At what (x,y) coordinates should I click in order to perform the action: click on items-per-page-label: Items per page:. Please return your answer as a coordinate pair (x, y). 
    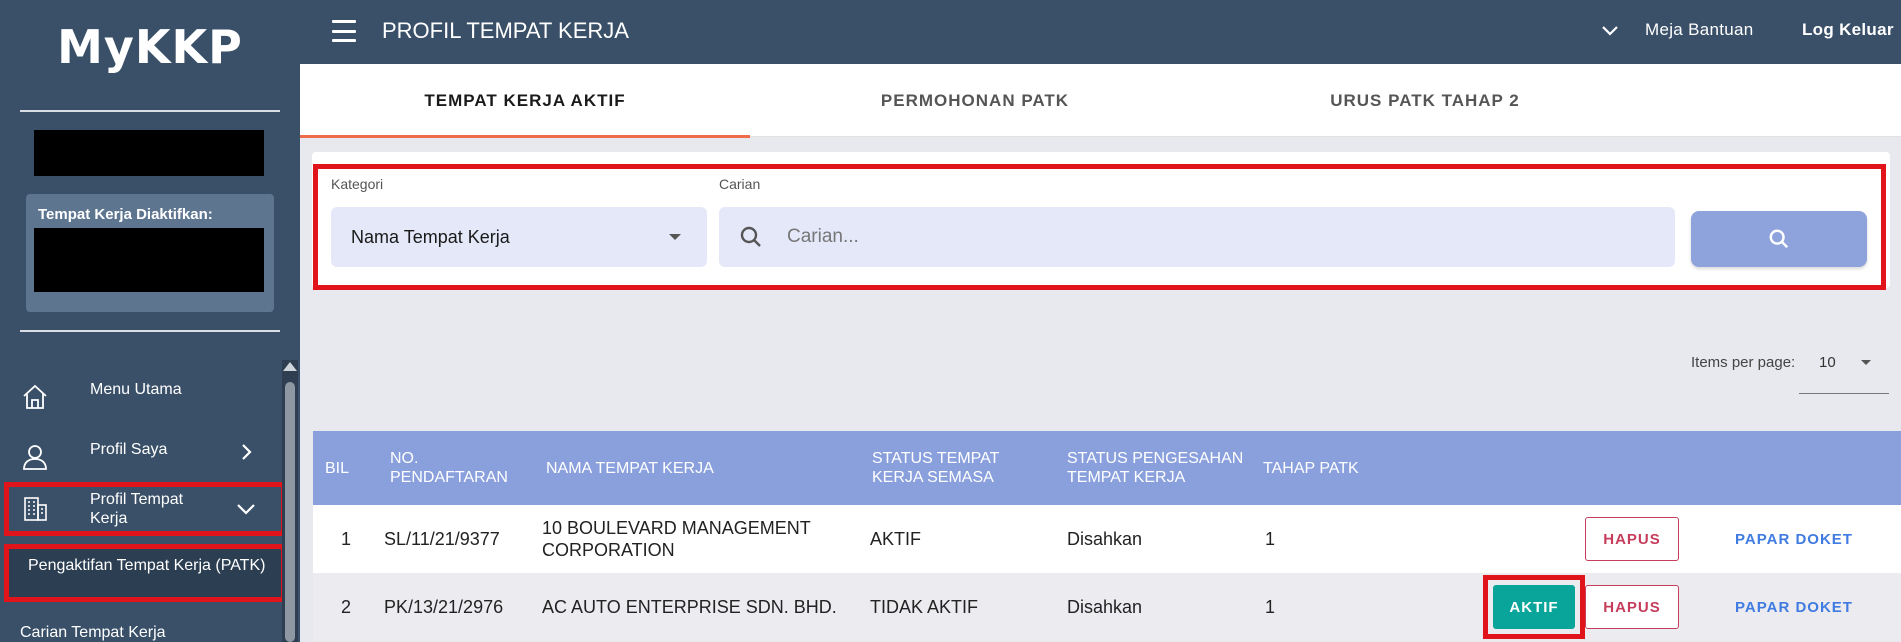
    Looking at the image, I should click on (1743, 362).